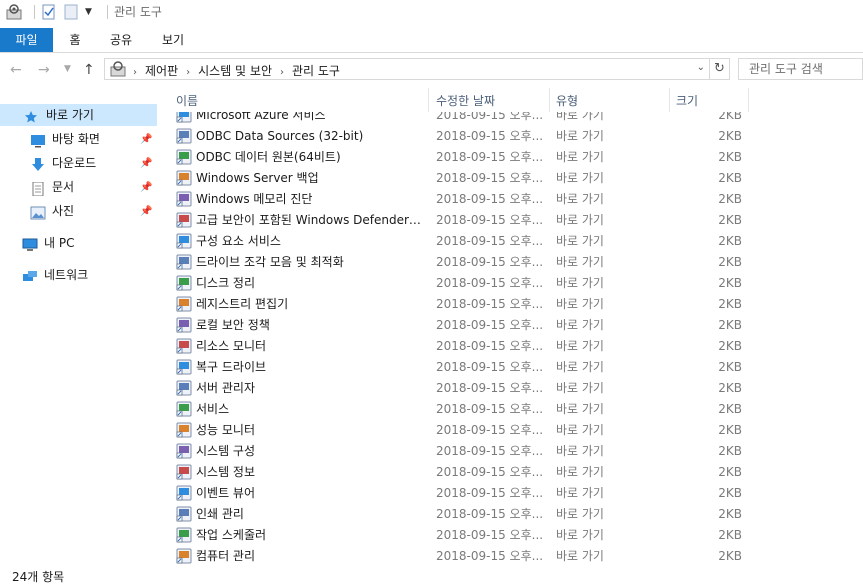 The image size is (863, 586). Describe the element at coordinates (184, 325) in the screenshot. I see `security-policy-icon` at that location.